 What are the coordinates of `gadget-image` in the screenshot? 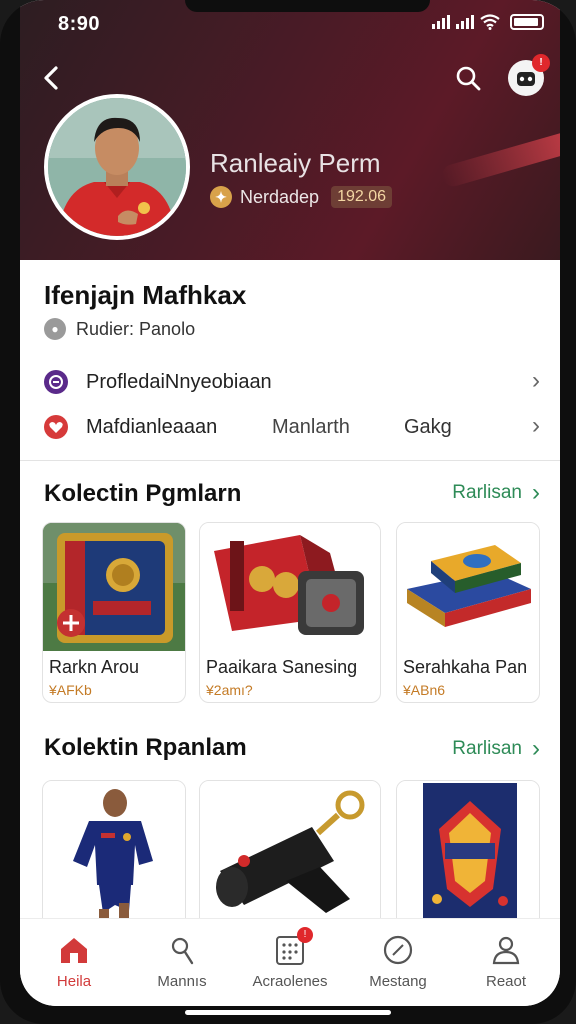 It's located at (290, 855).